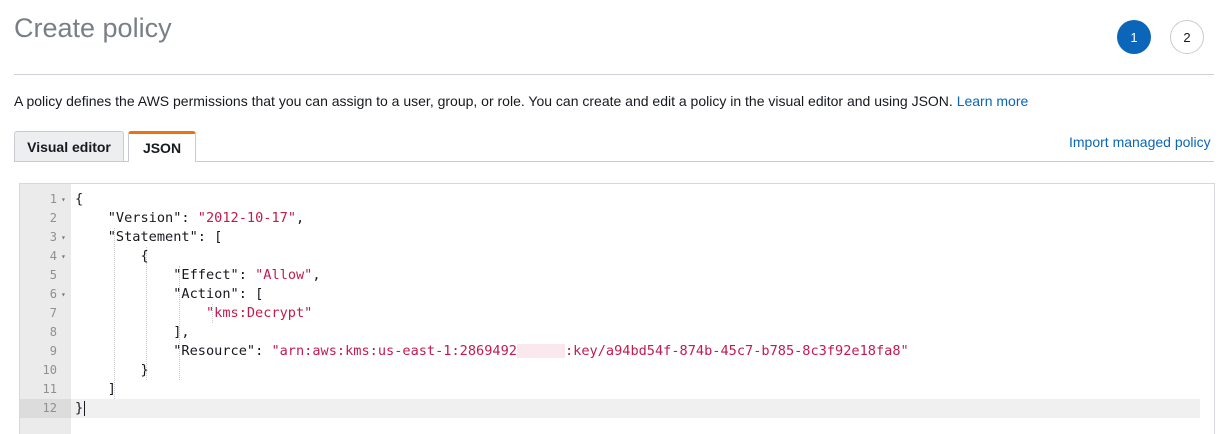  What do you see at coordinates (49, 370) in the screenshot?
I see `line-number: 10` at bounding box center [49, 370].